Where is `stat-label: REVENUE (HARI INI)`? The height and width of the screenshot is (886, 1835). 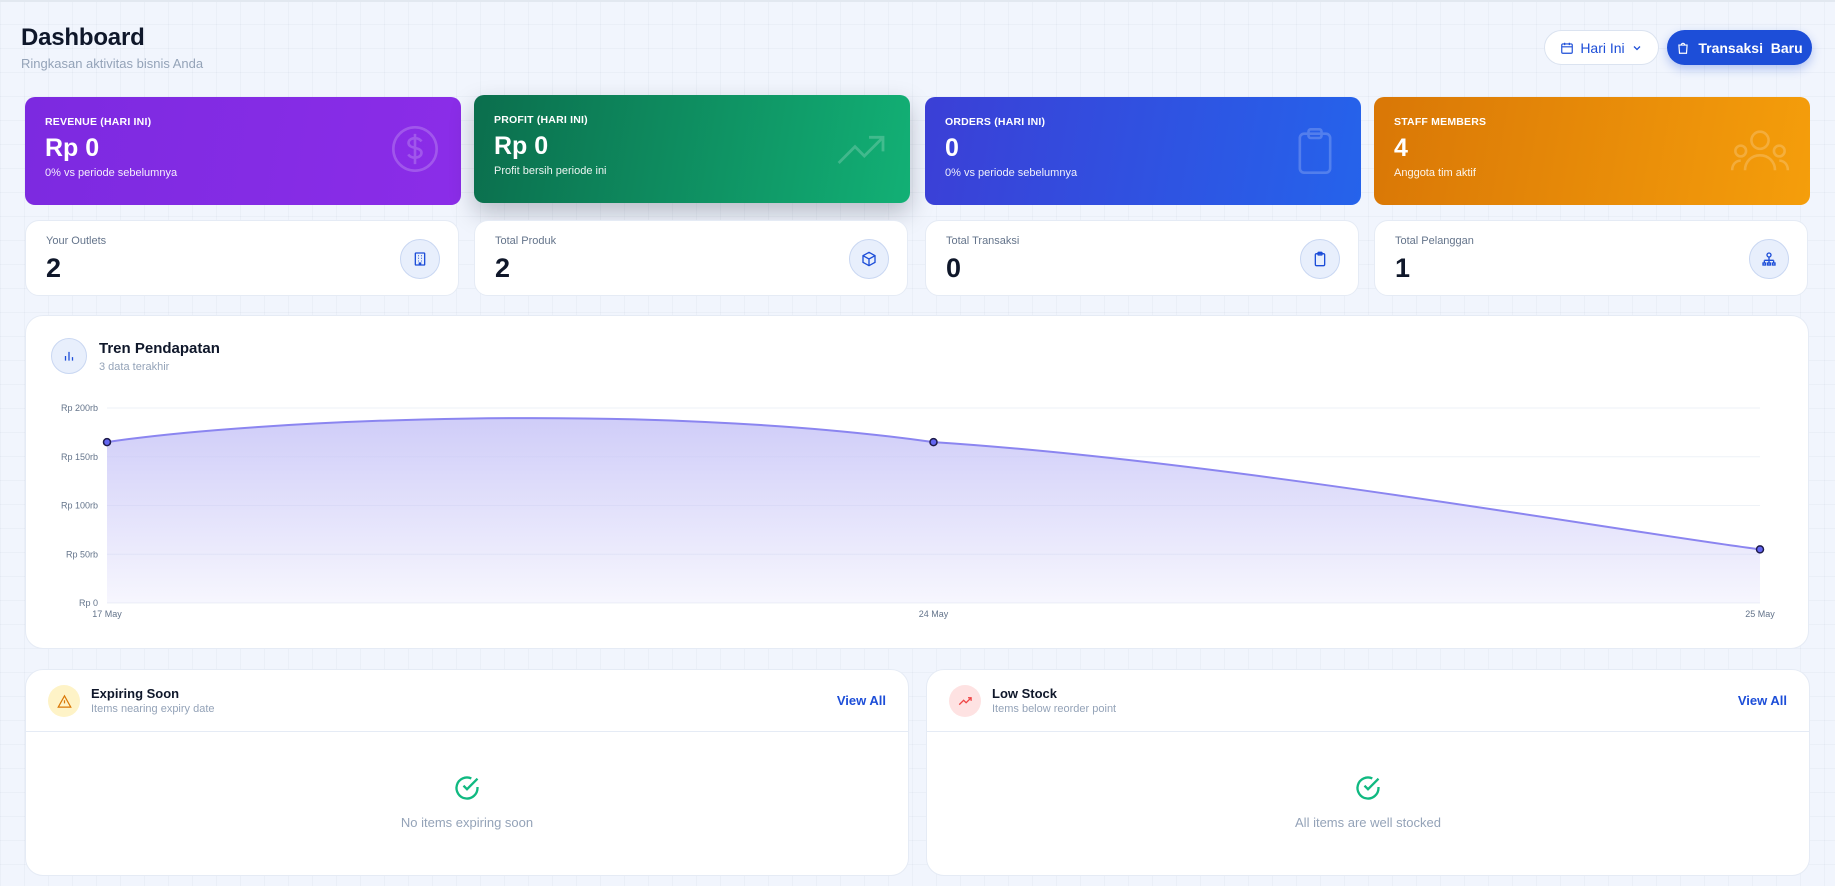
stat-label: REVENUE (HARI INI) is located at coordinates (98, 122).